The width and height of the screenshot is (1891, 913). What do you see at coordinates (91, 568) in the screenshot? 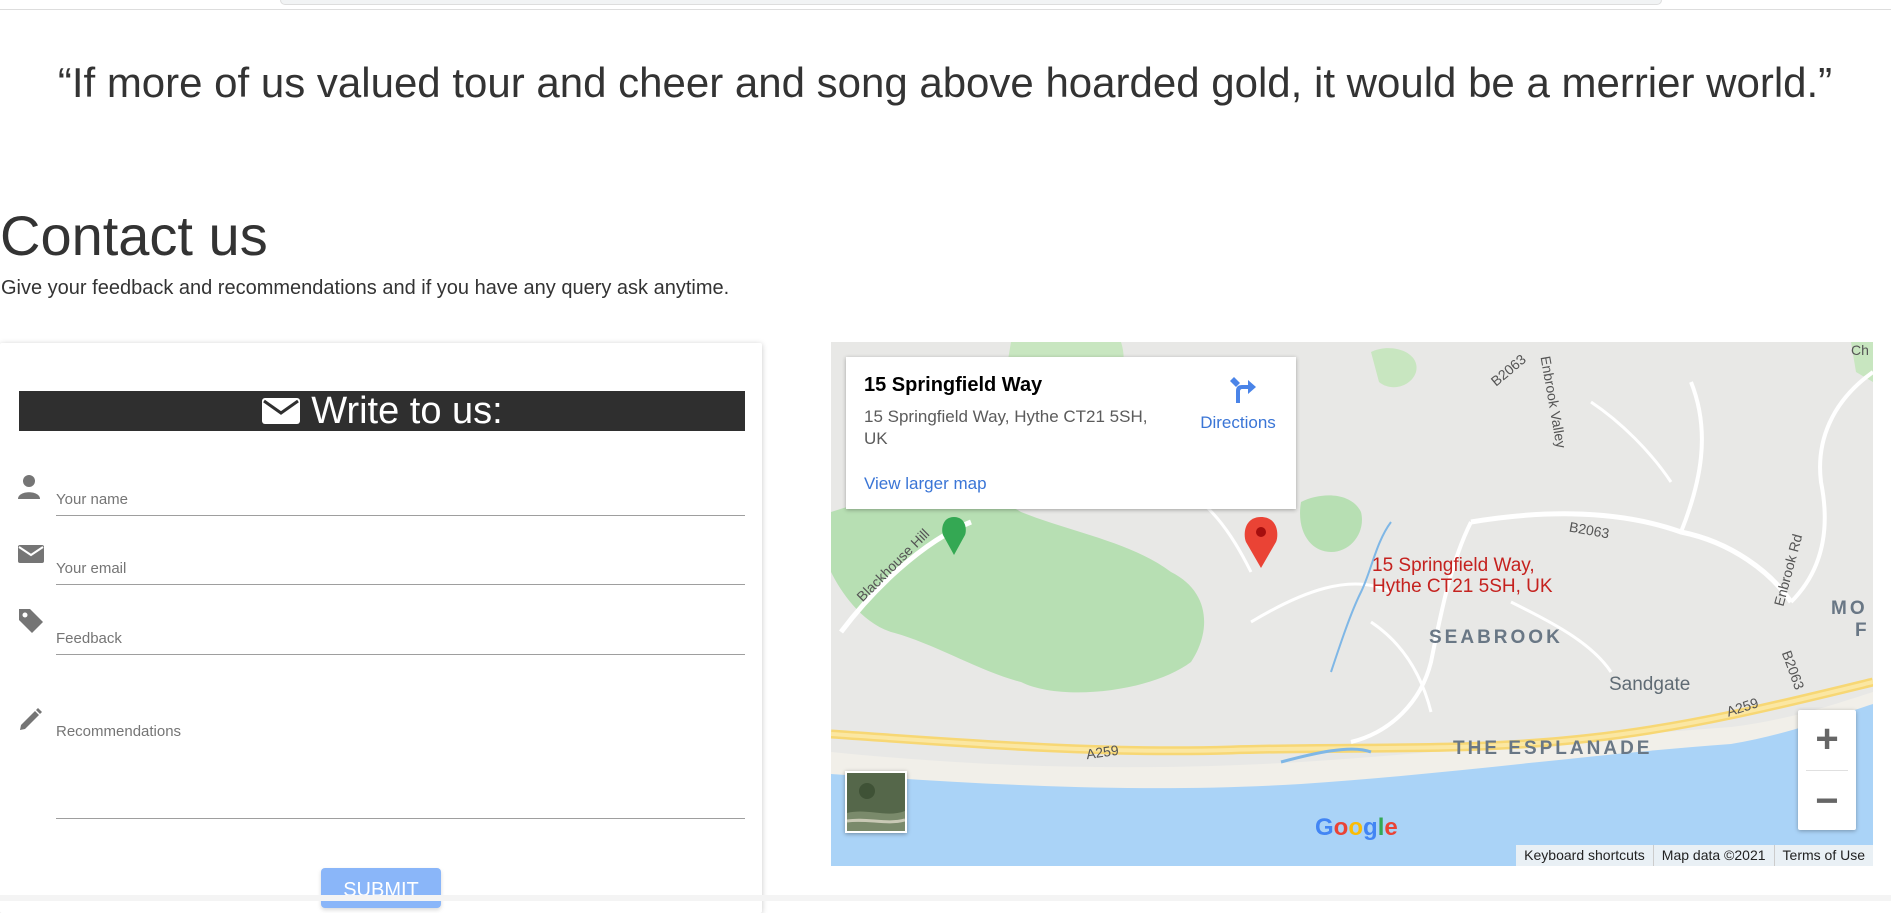
I see `email-placeholder: Your email` at bounding box center [91, 568].